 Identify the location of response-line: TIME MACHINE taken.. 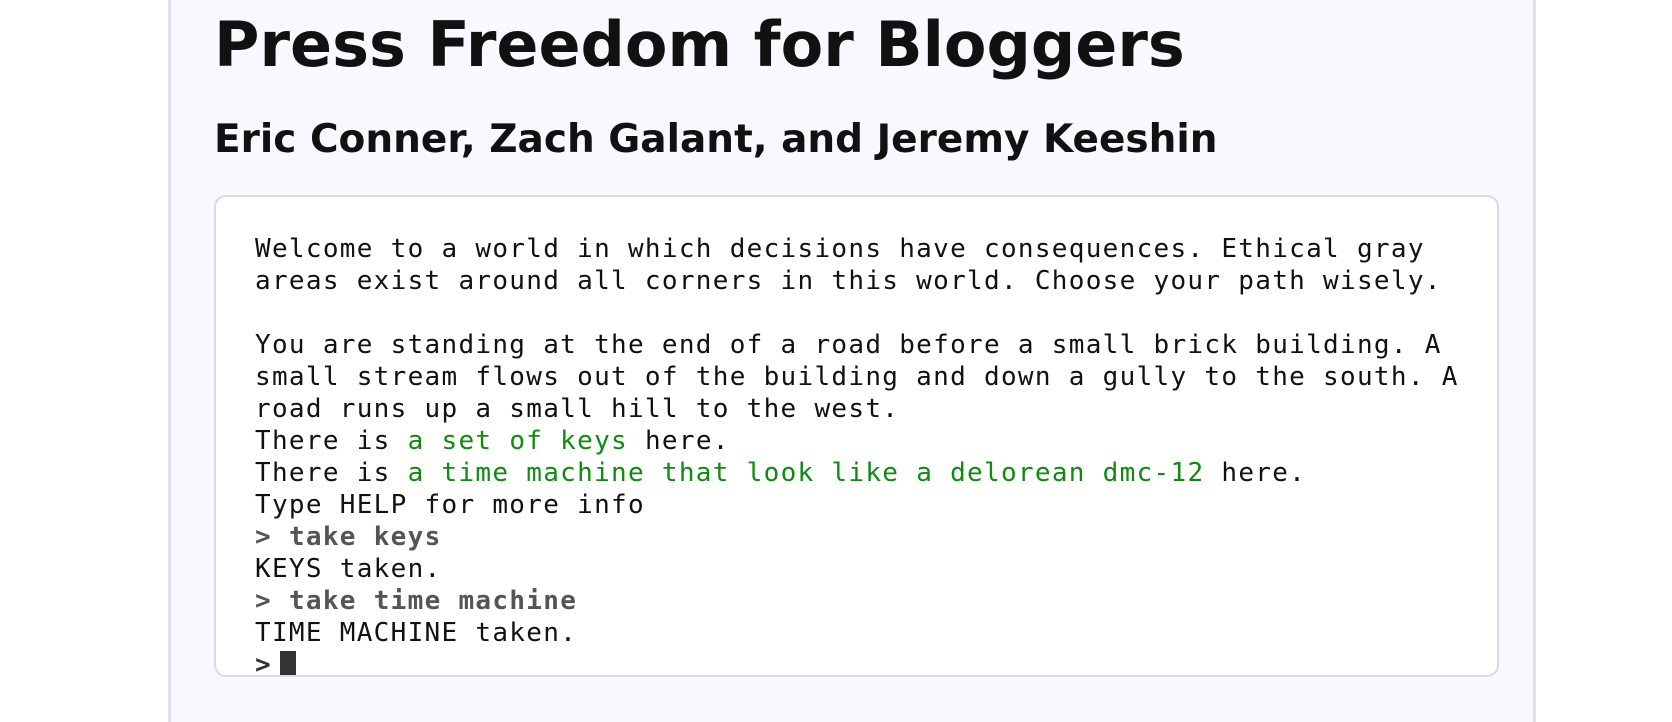
(416, 633).